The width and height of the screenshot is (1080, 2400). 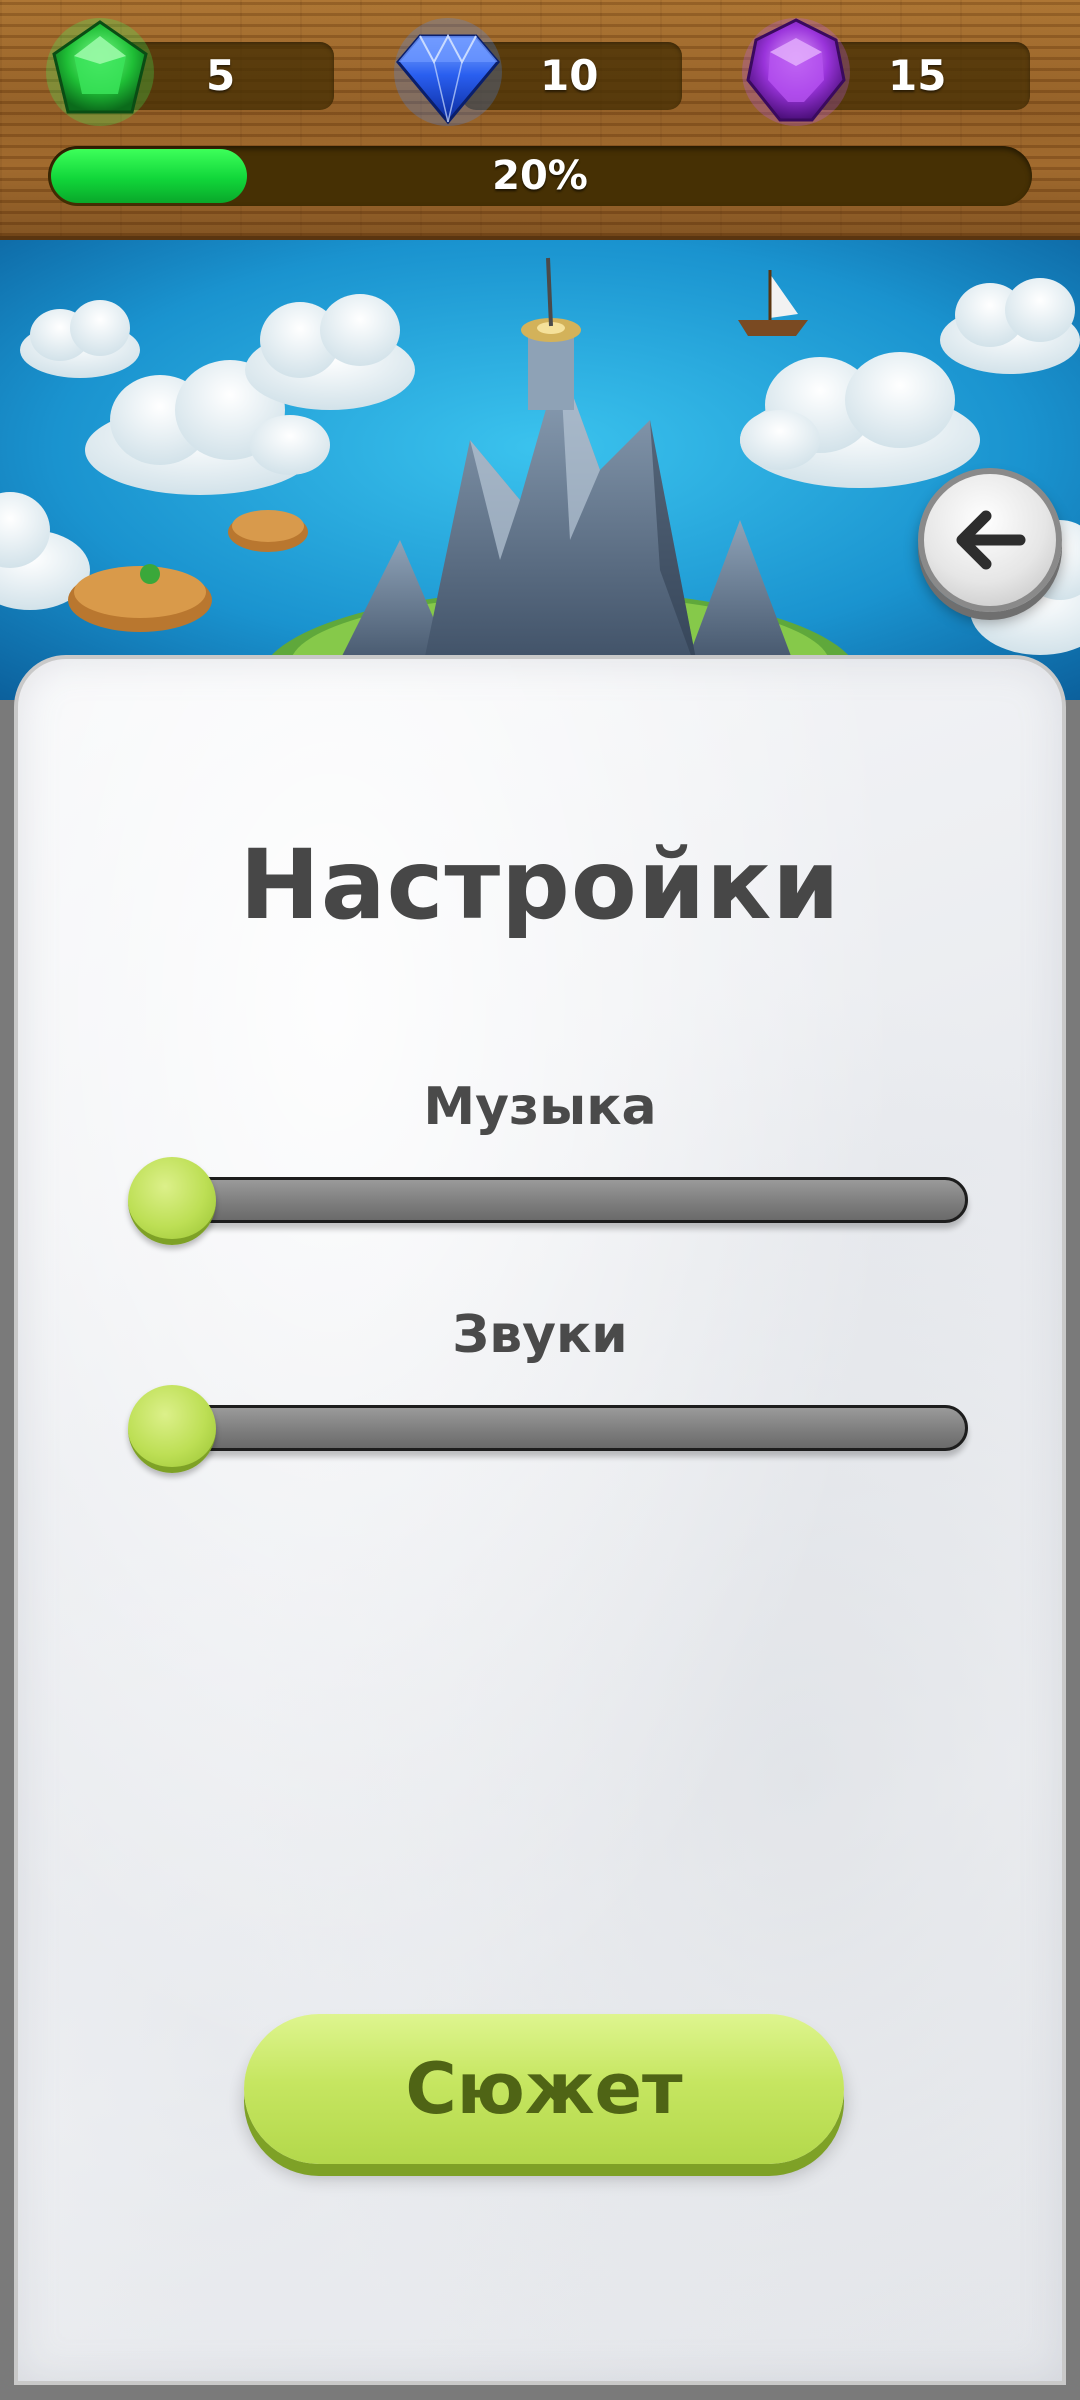 What do you see at coordinates (540, 1335) in the screenshot?
I see `sounds-label: Звуки` at bounding box center [540, 1335].